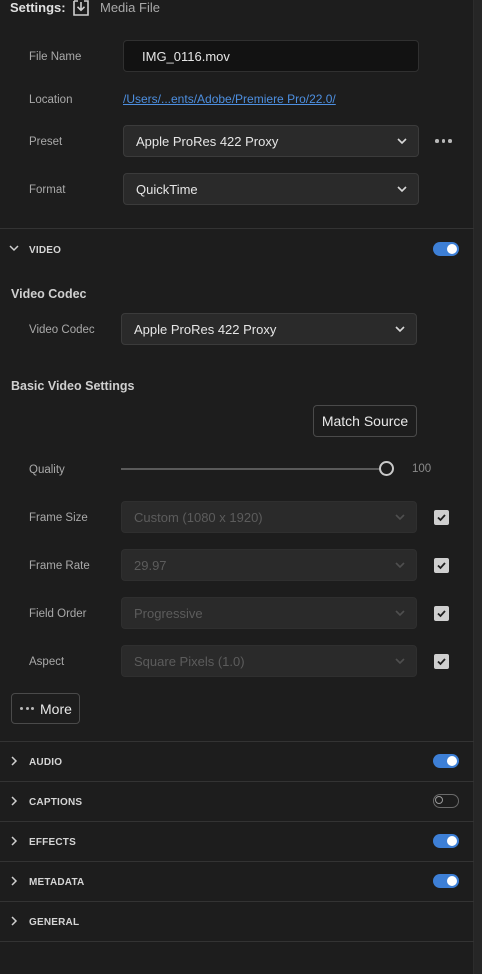  Describe the element at coordinates (446, 801) in the screenshot. I see `captions-toggle` at that location.